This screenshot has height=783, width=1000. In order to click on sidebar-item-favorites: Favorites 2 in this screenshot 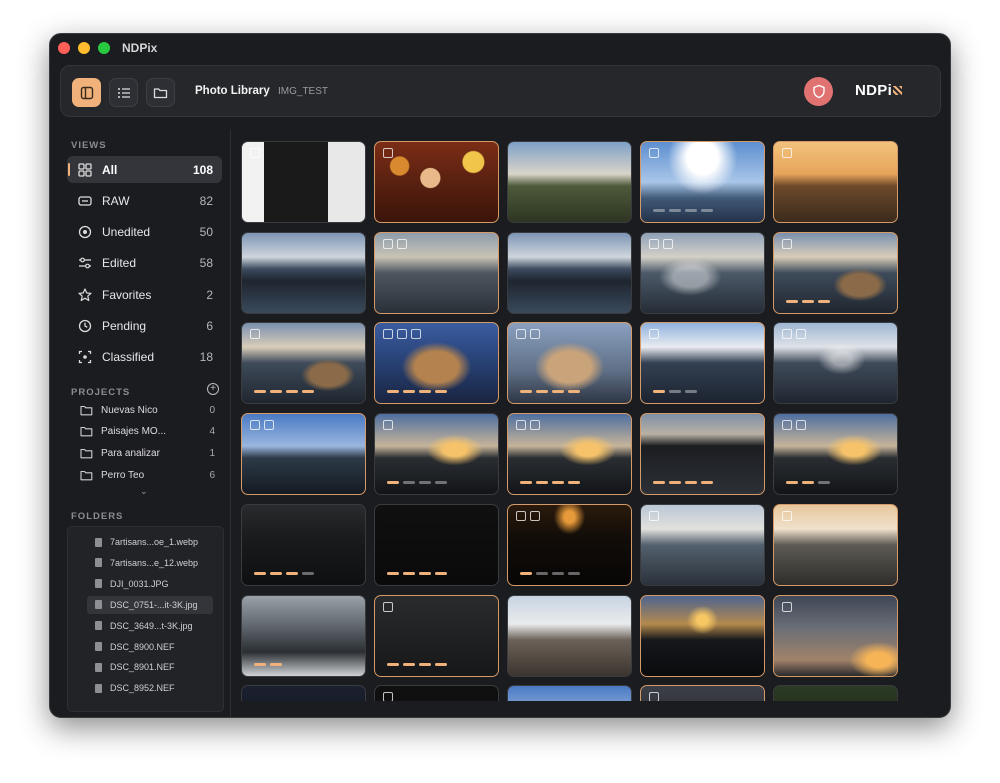, I will do `click(144, 294)`.